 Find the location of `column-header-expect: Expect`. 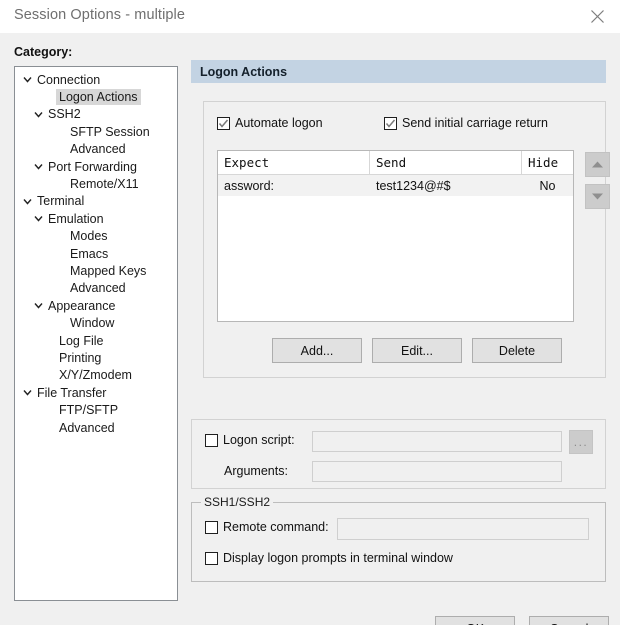

column-header-expect: Expect is located at coordinates (294, 162).